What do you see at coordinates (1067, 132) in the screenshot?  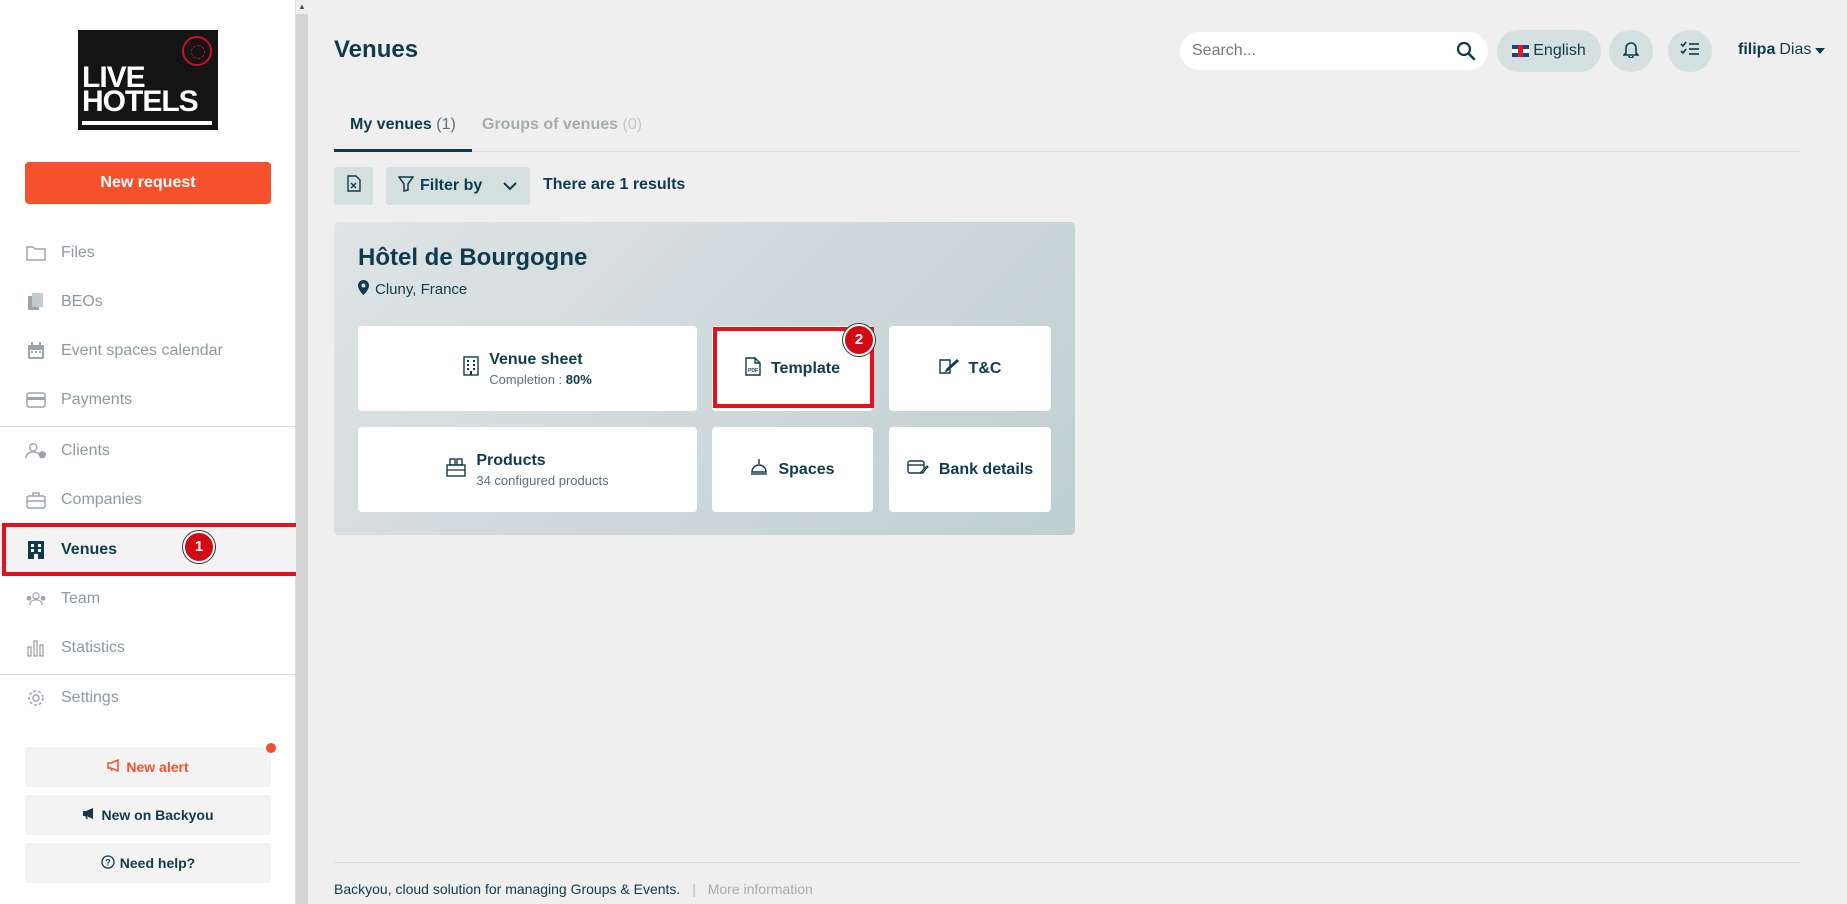 I see `venue-tabs: My venues (1) Groups of venues (0)` at bounding box center [1067, 132].